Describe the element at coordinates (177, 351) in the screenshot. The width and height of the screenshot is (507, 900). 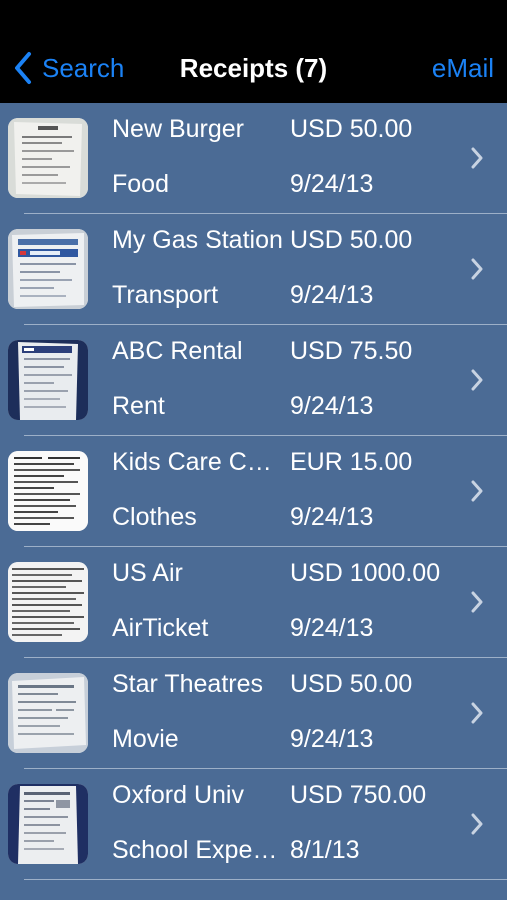
I see `receipt-merchant: ABC Rental` at that location.